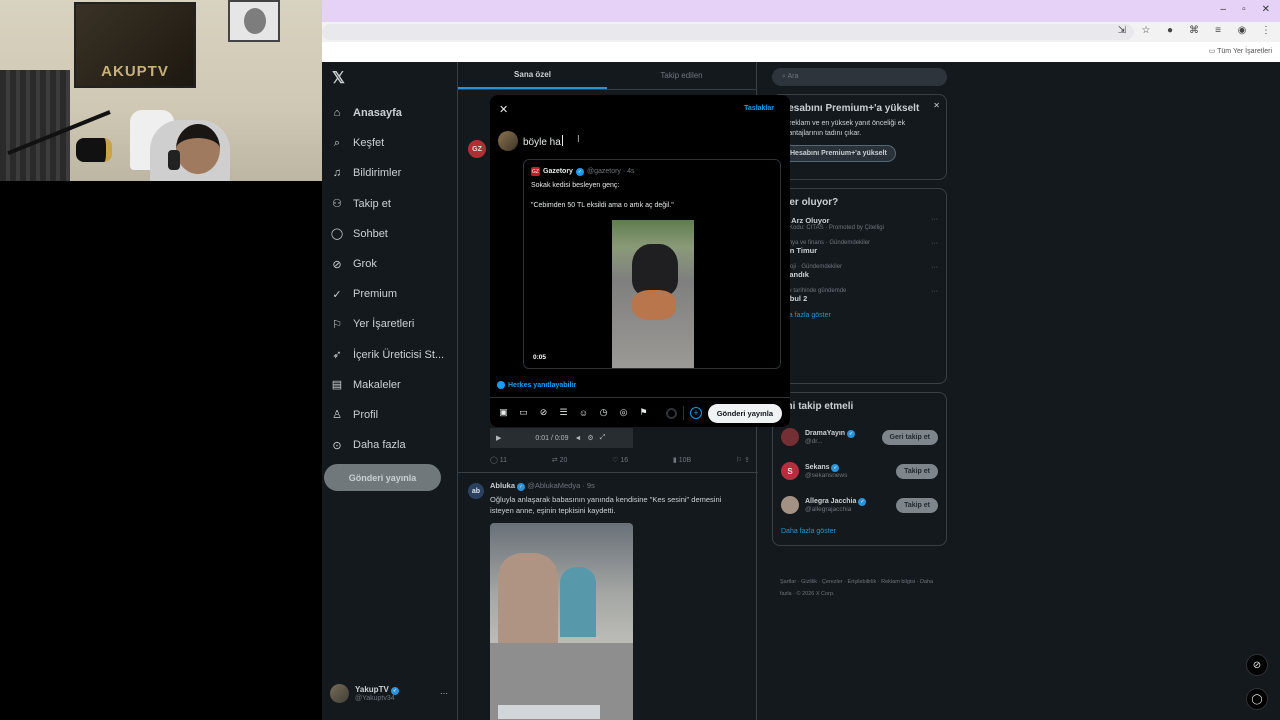  I want to click on poster-text: AKUPTV, so click(135, 71).